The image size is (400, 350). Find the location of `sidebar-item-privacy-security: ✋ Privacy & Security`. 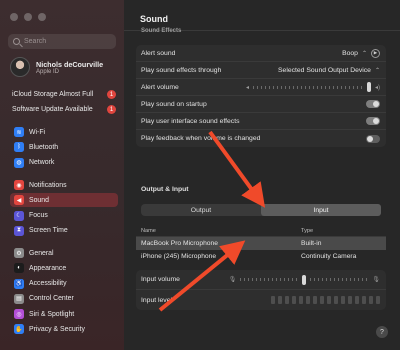

sidebar-item-privacy-security: ✋ Privacy & Security is located at coordinates (64, 329).